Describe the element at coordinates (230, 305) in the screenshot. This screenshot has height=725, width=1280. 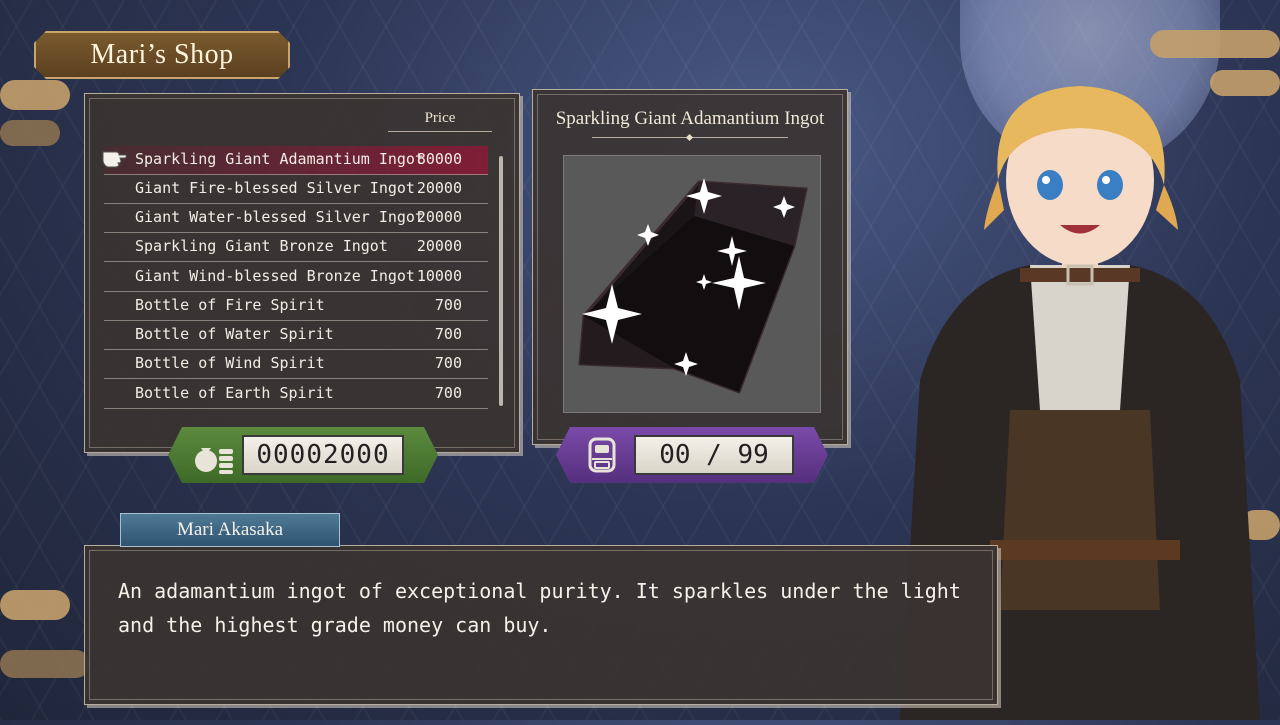
I see `item-name: Bottle of Fire Spirit` at that location.